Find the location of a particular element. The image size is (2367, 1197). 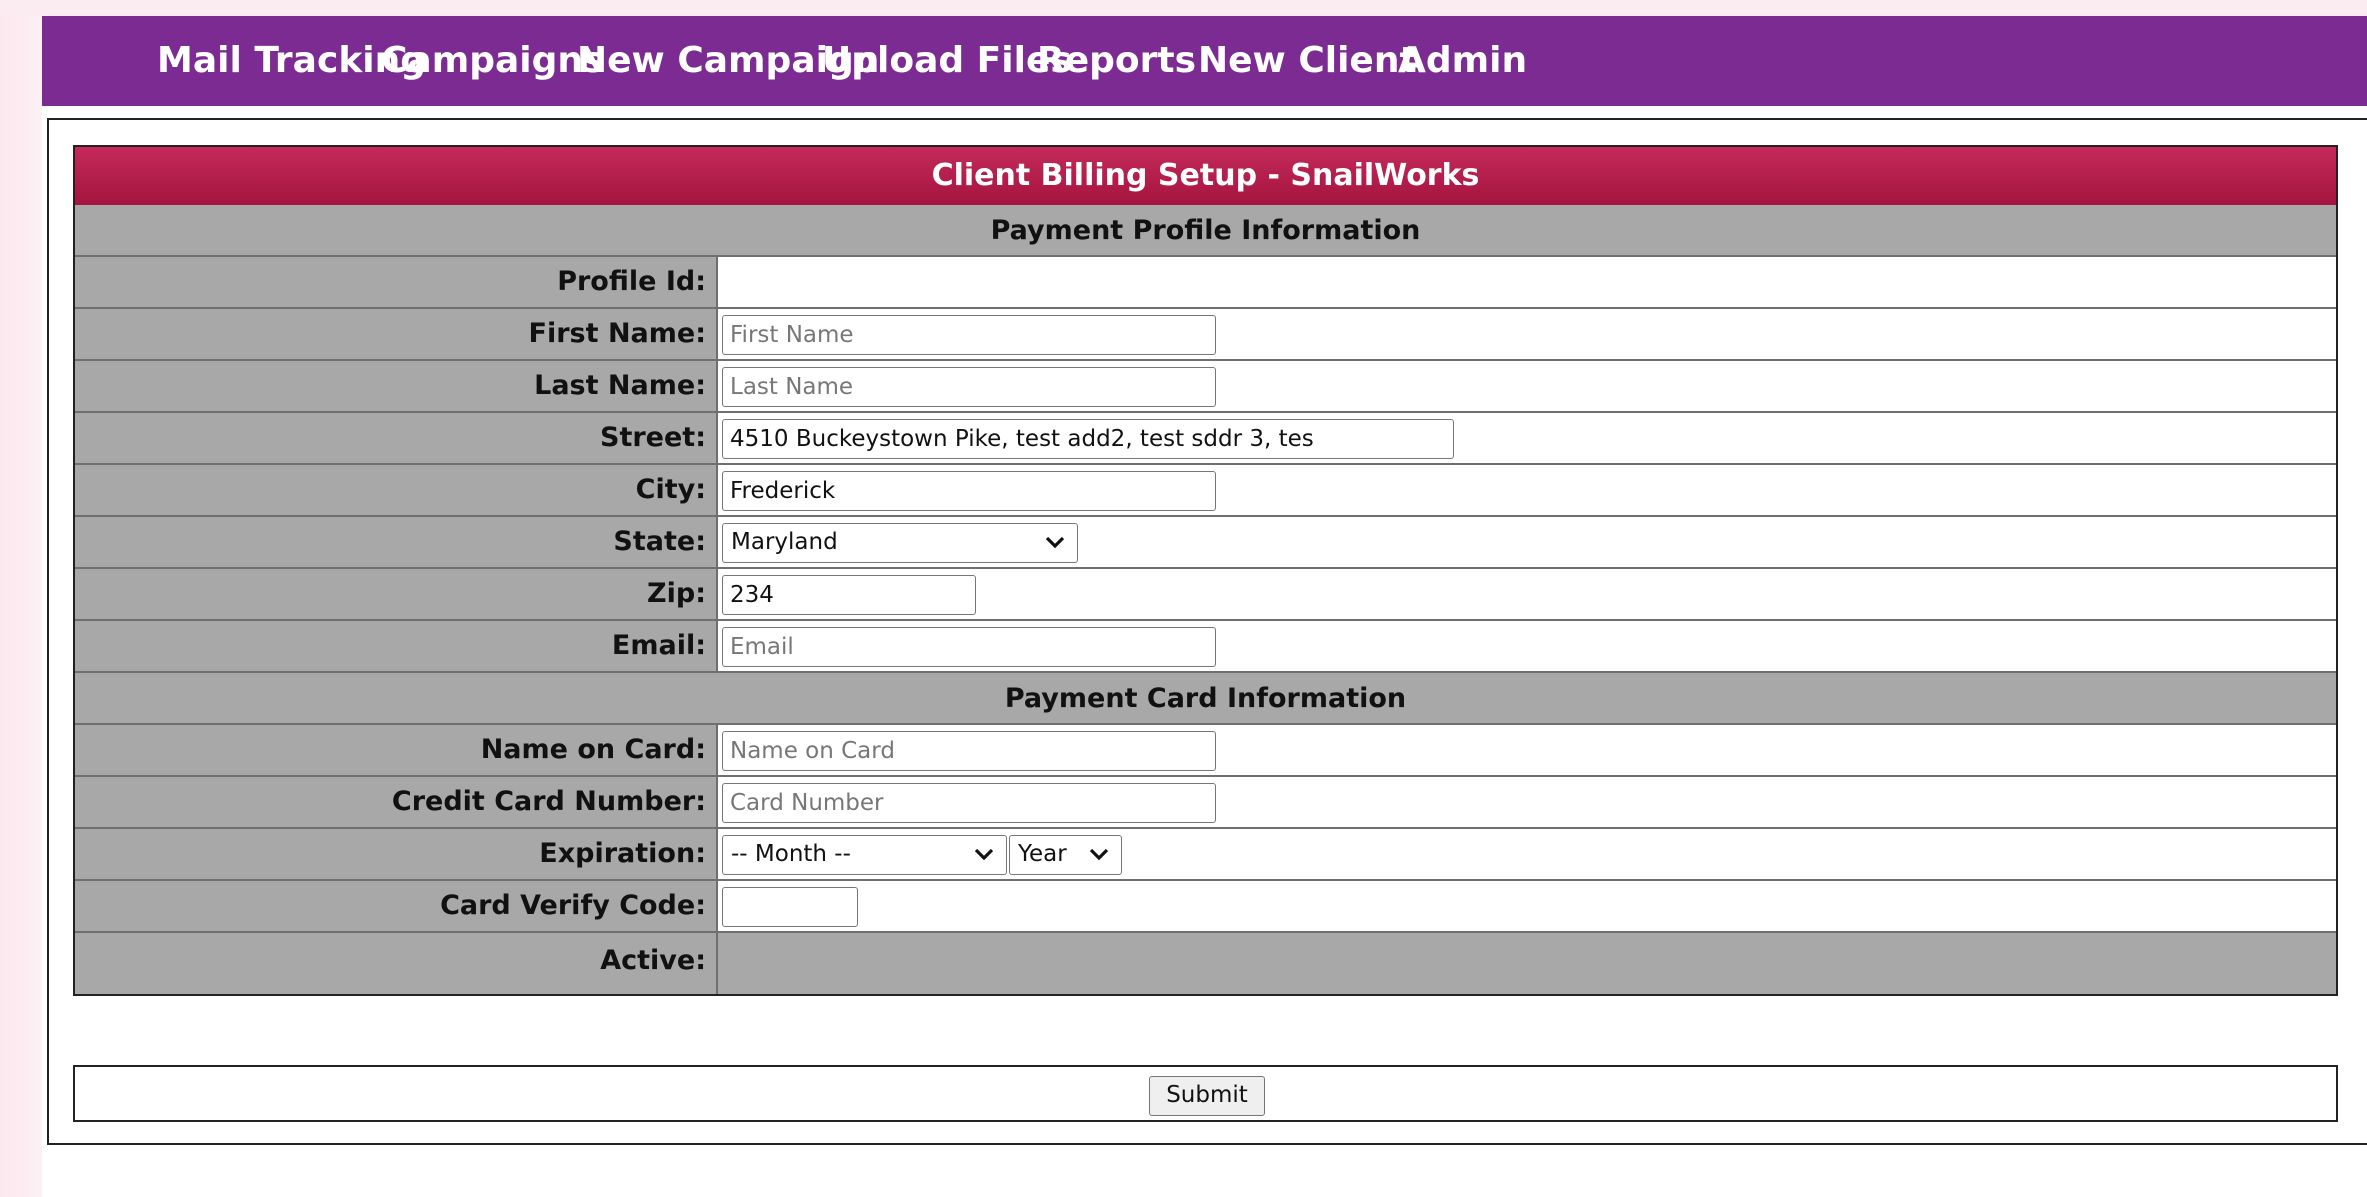

row-email: Email: is located at coordinates (1205, 647).